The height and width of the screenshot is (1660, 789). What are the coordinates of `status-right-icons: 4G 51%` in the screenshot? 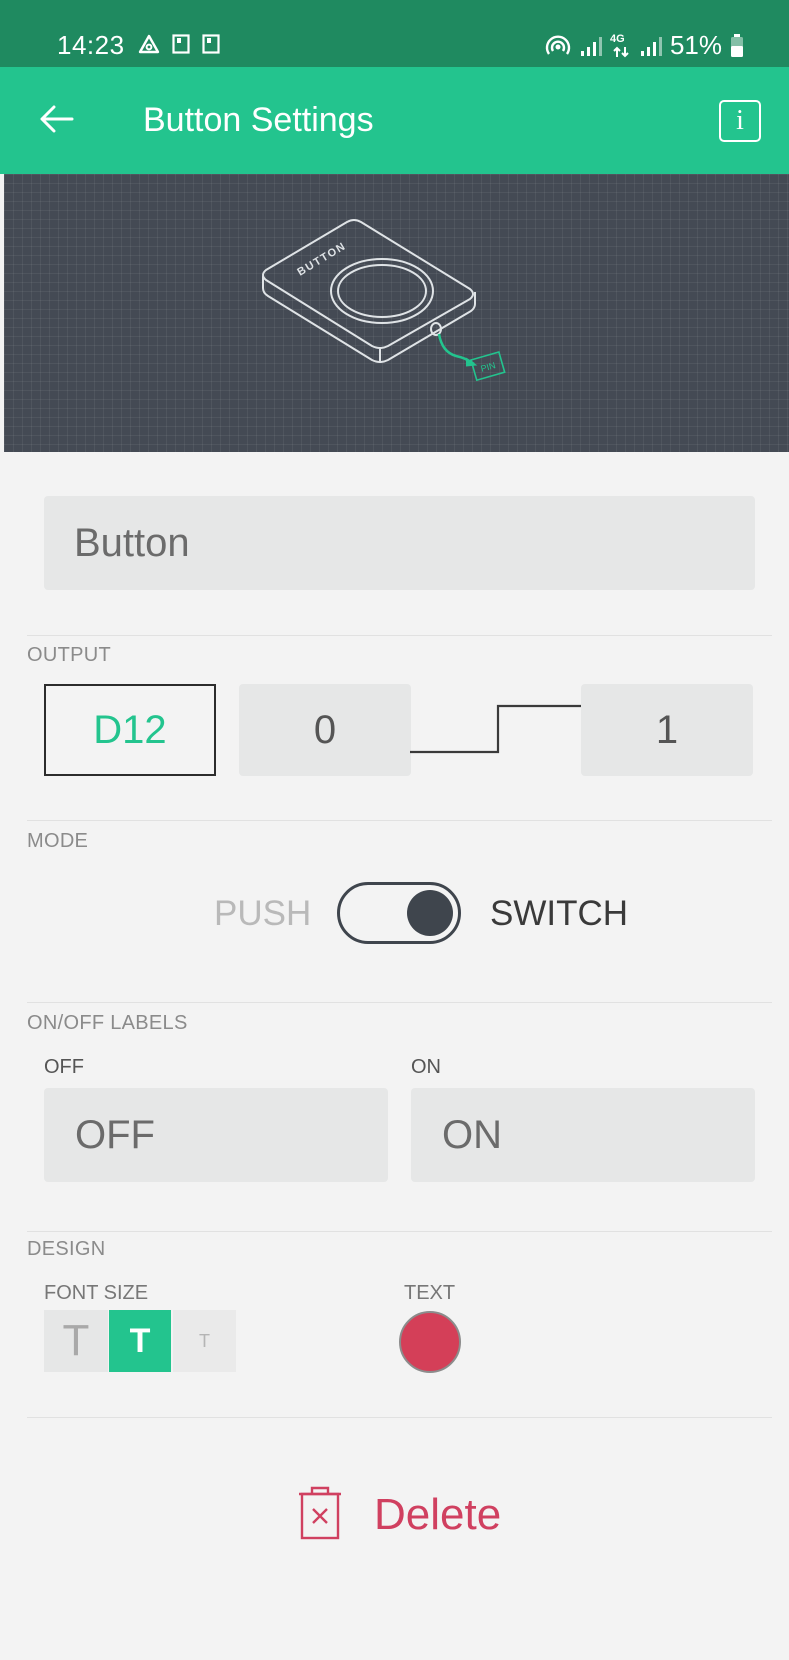 It's located at (644, 45).